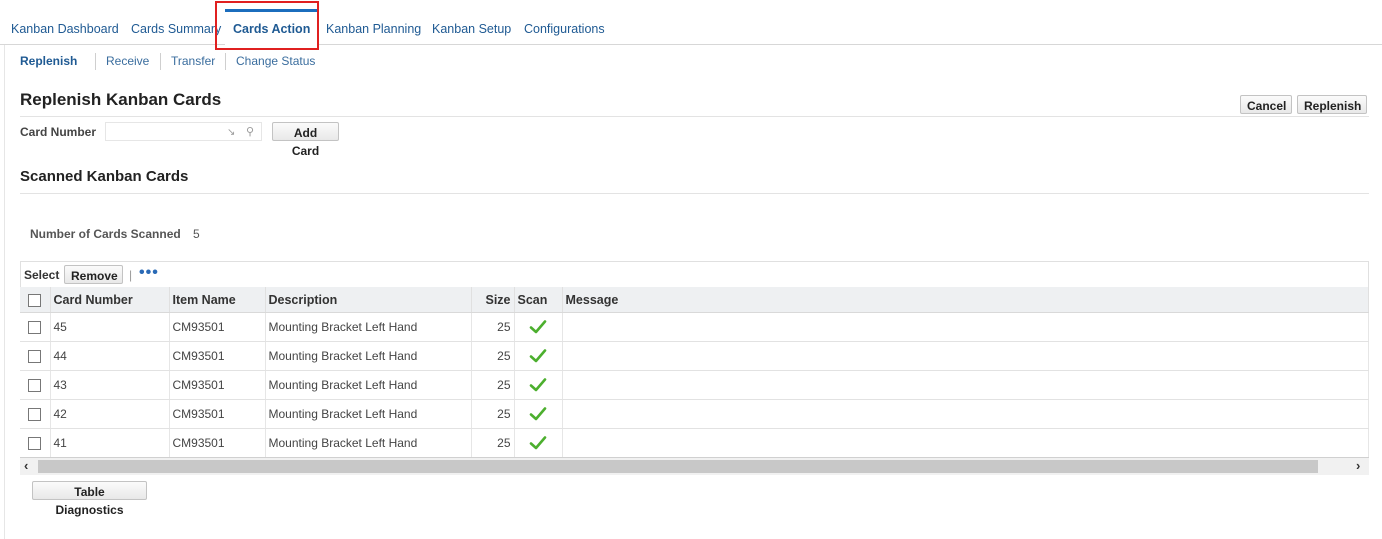 The image size is (1382, 539). What do you see at coordinates (58, 132) in the screenshot?
I see `card-number-label: Card Number` at bounding box center [58, 132].